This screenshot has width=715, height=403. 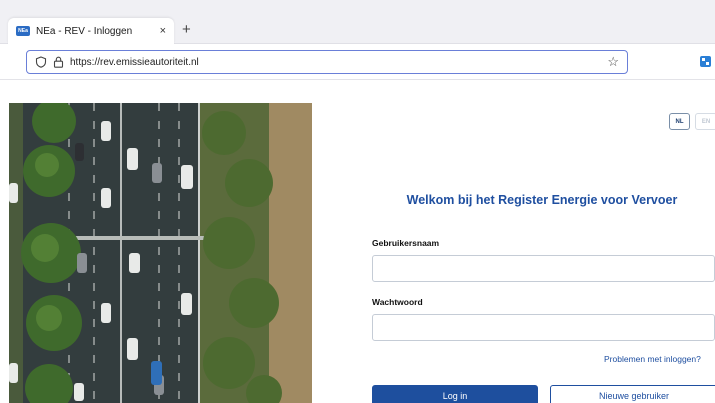 I want to click on tab-close-icon: ×, so click(x=163, y=31).